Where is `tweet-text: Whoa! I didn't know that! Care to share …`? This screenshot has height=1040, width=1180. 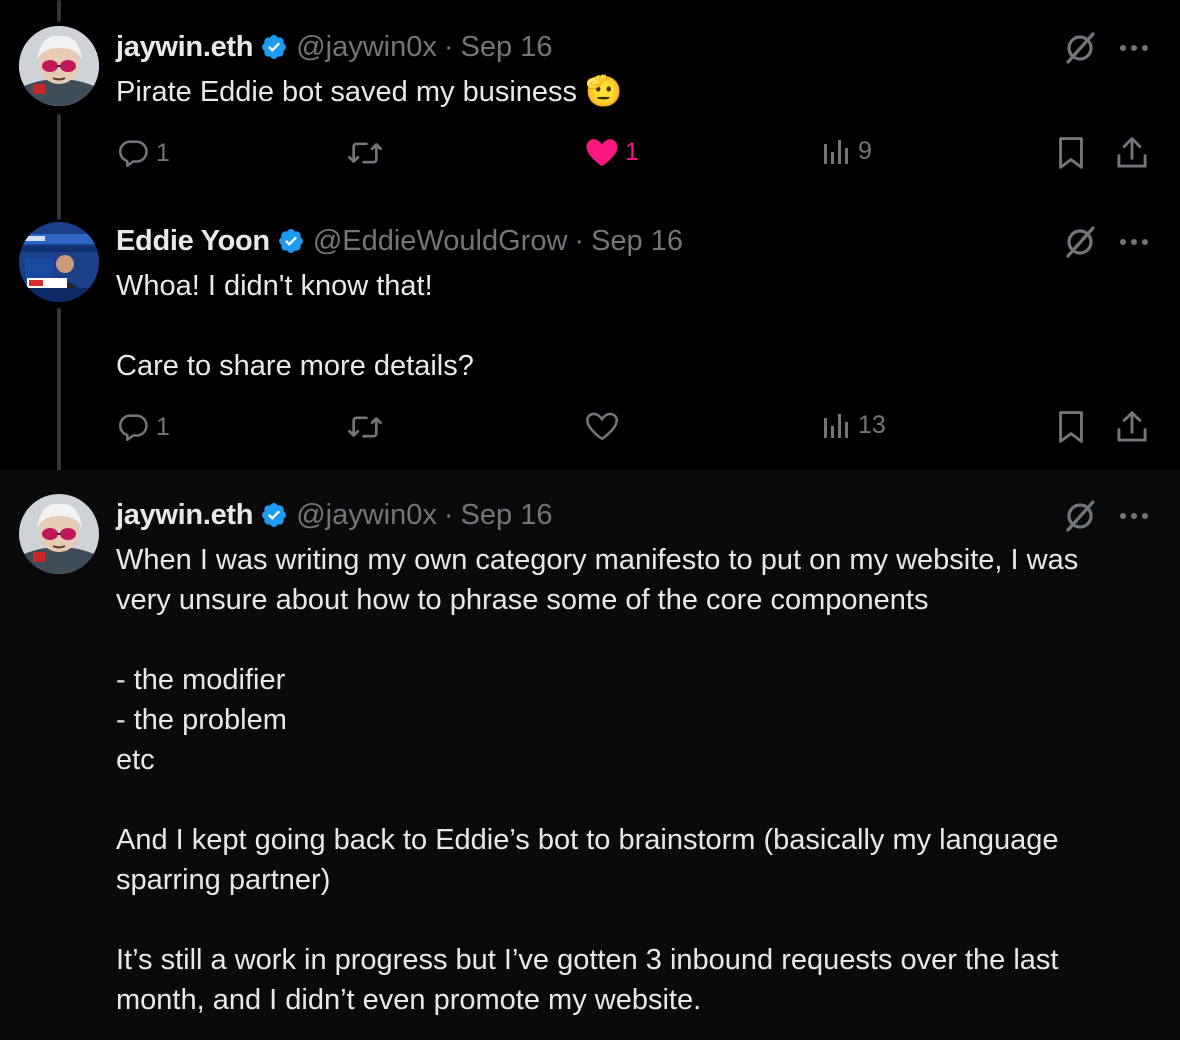
tweet-text: Whoa! I didn't know that! Care to share … is located at coordinates (295, 326).